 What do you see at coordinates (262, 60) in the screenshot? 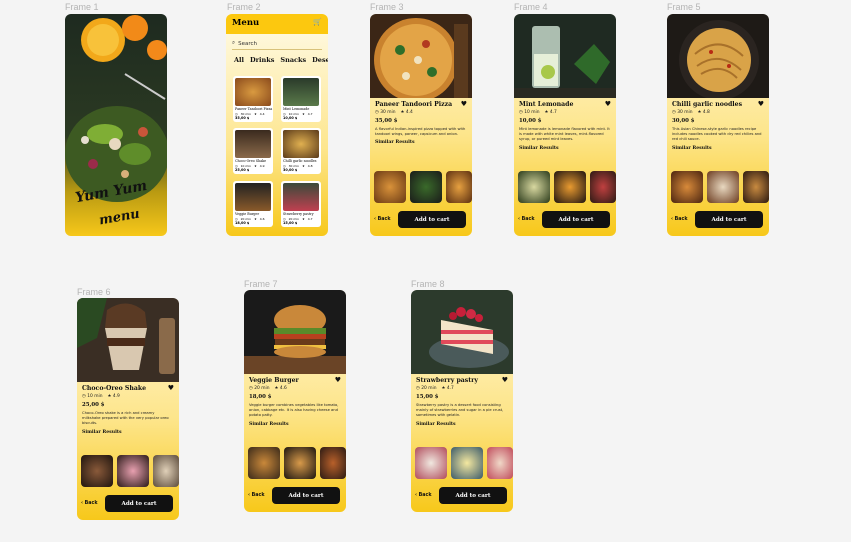
I see `tab-drinks: Drinks` at bounding box center [262, 60].